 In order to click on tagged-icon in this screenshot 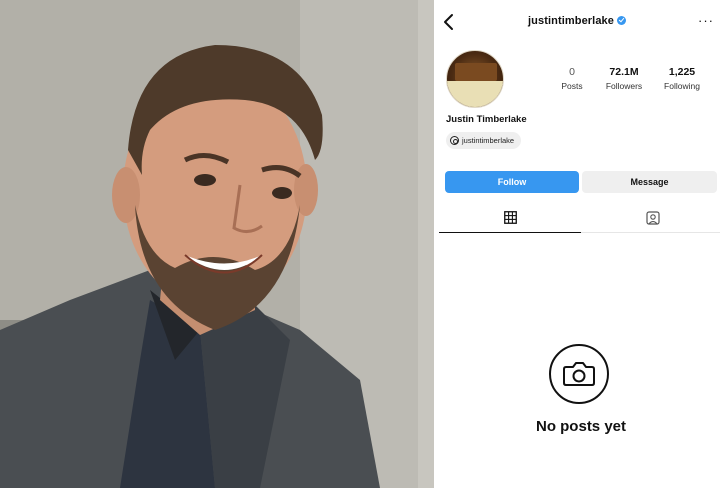, I will do `click(652, 217)`.